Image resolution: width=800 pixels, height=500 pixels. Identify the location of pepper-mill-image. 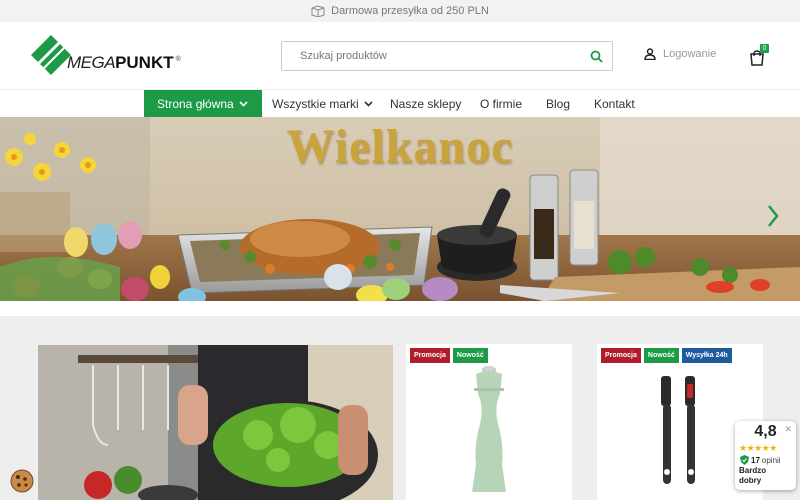
(489, 429).